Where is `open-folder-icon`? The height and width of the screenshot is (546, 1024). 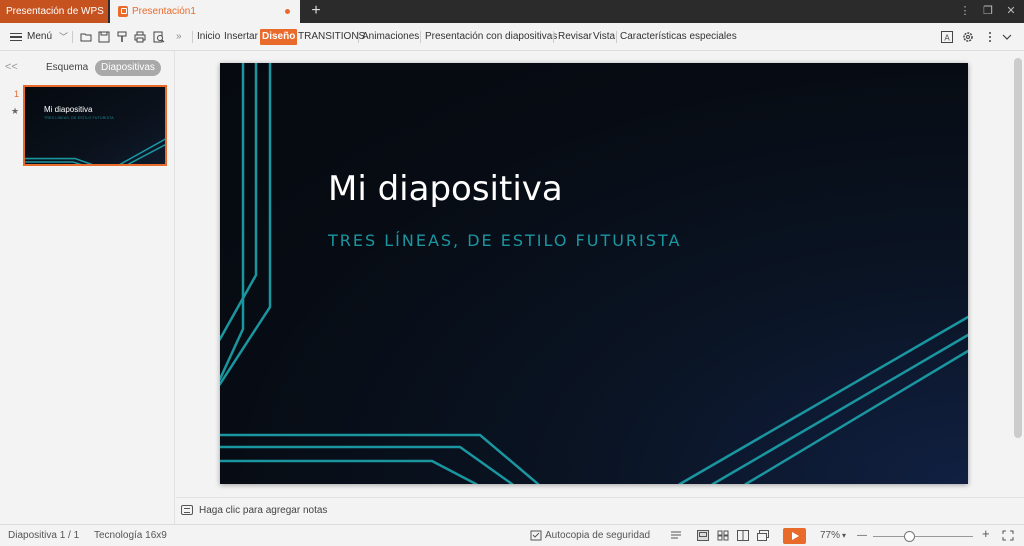
open-folder-icon is located at coordinates (86, 37).